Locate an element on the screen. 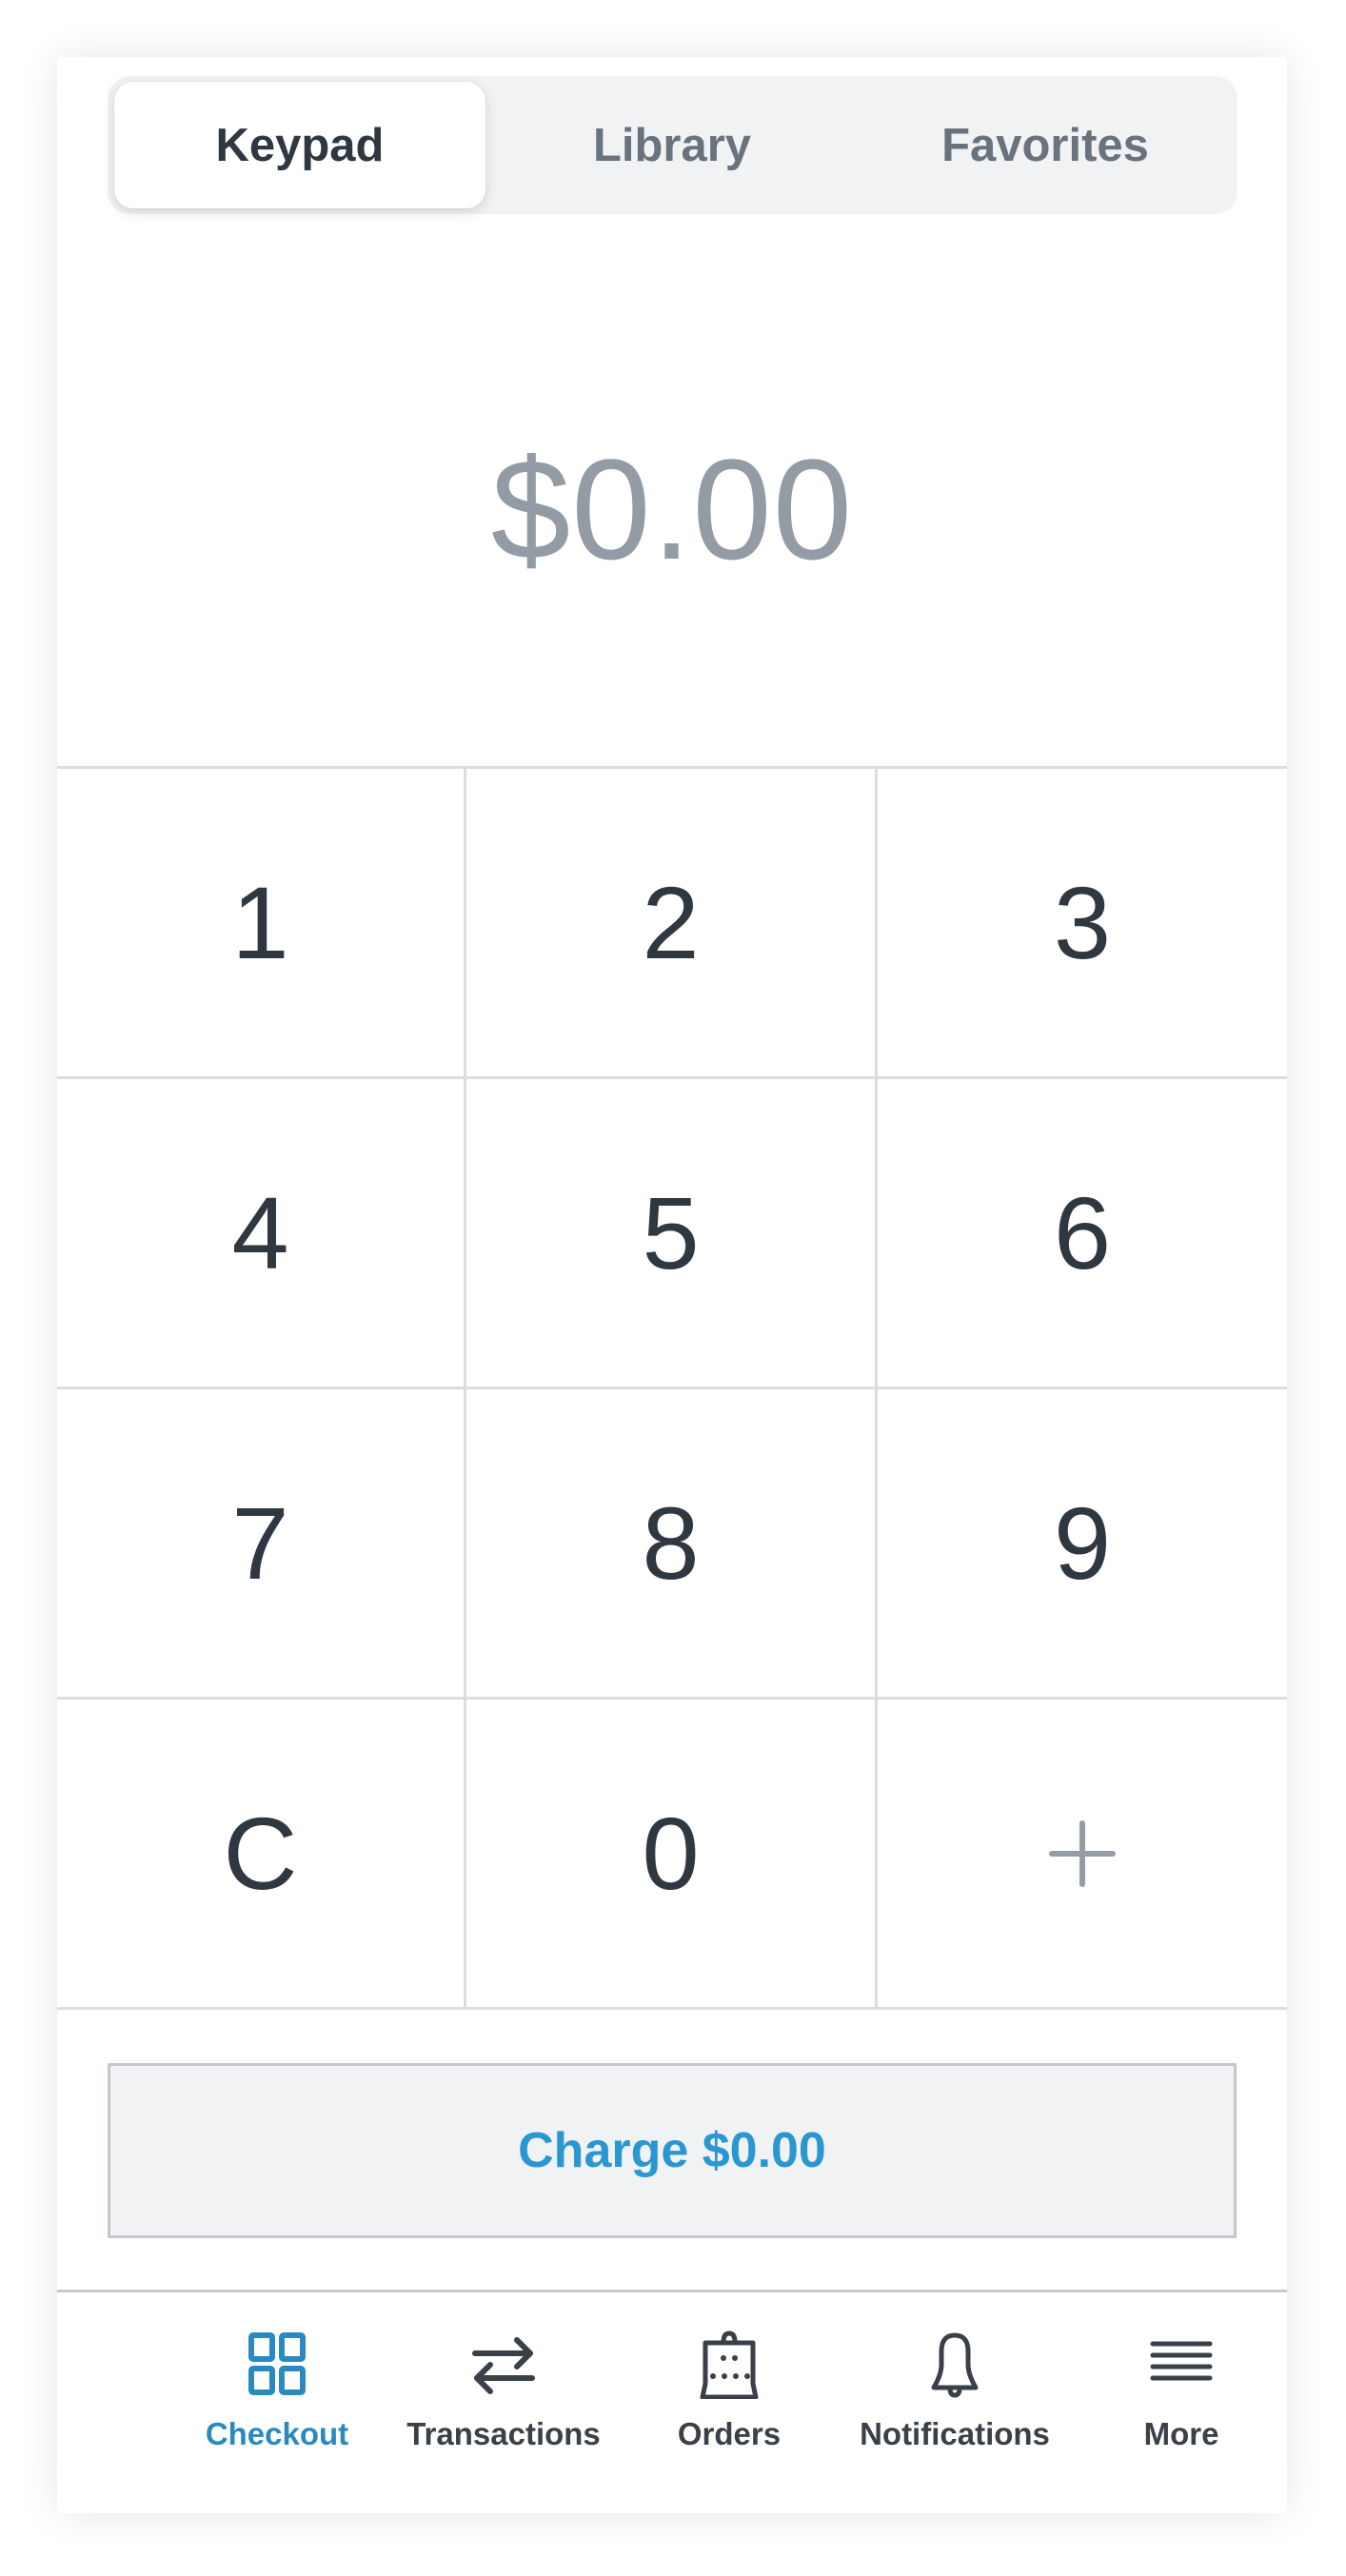 The height and width of the screenshot is (2576, 1346). shopping-bag-icon is located at coordinates (729, 2364).